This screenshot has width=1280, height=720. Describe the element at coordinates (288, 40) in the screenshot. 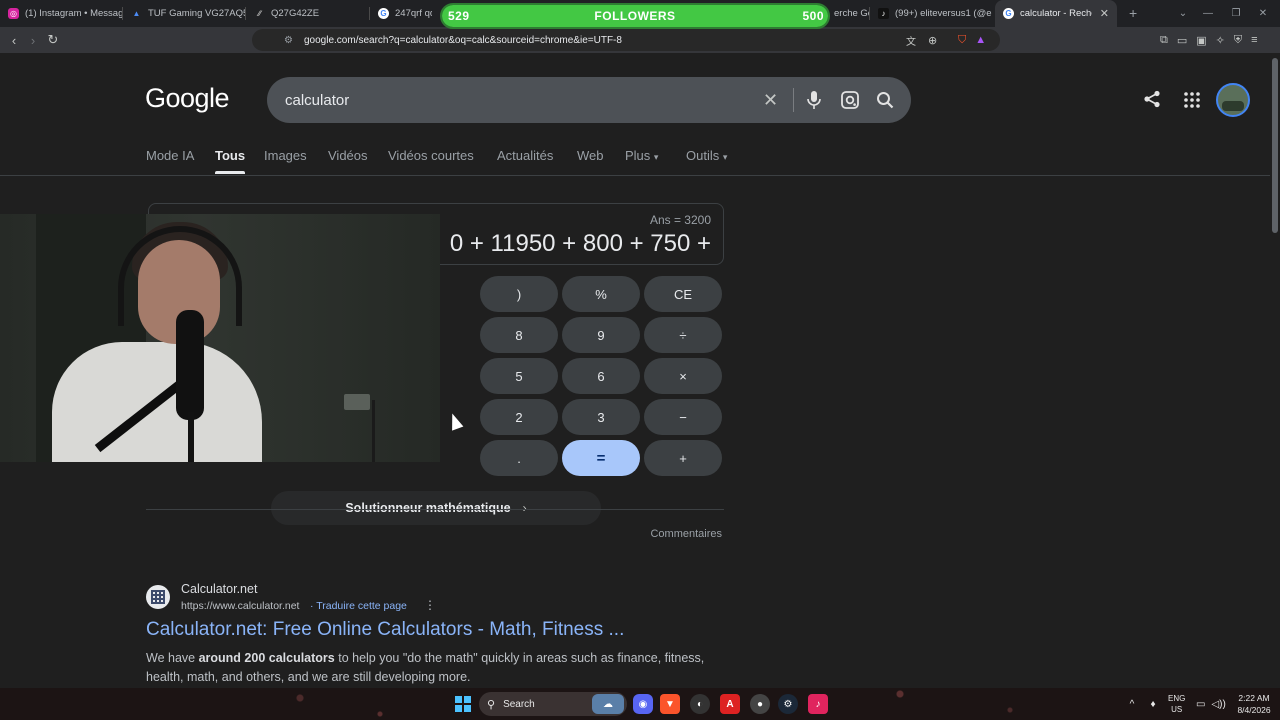

I see `site-info-icon: ⚙` at that location.